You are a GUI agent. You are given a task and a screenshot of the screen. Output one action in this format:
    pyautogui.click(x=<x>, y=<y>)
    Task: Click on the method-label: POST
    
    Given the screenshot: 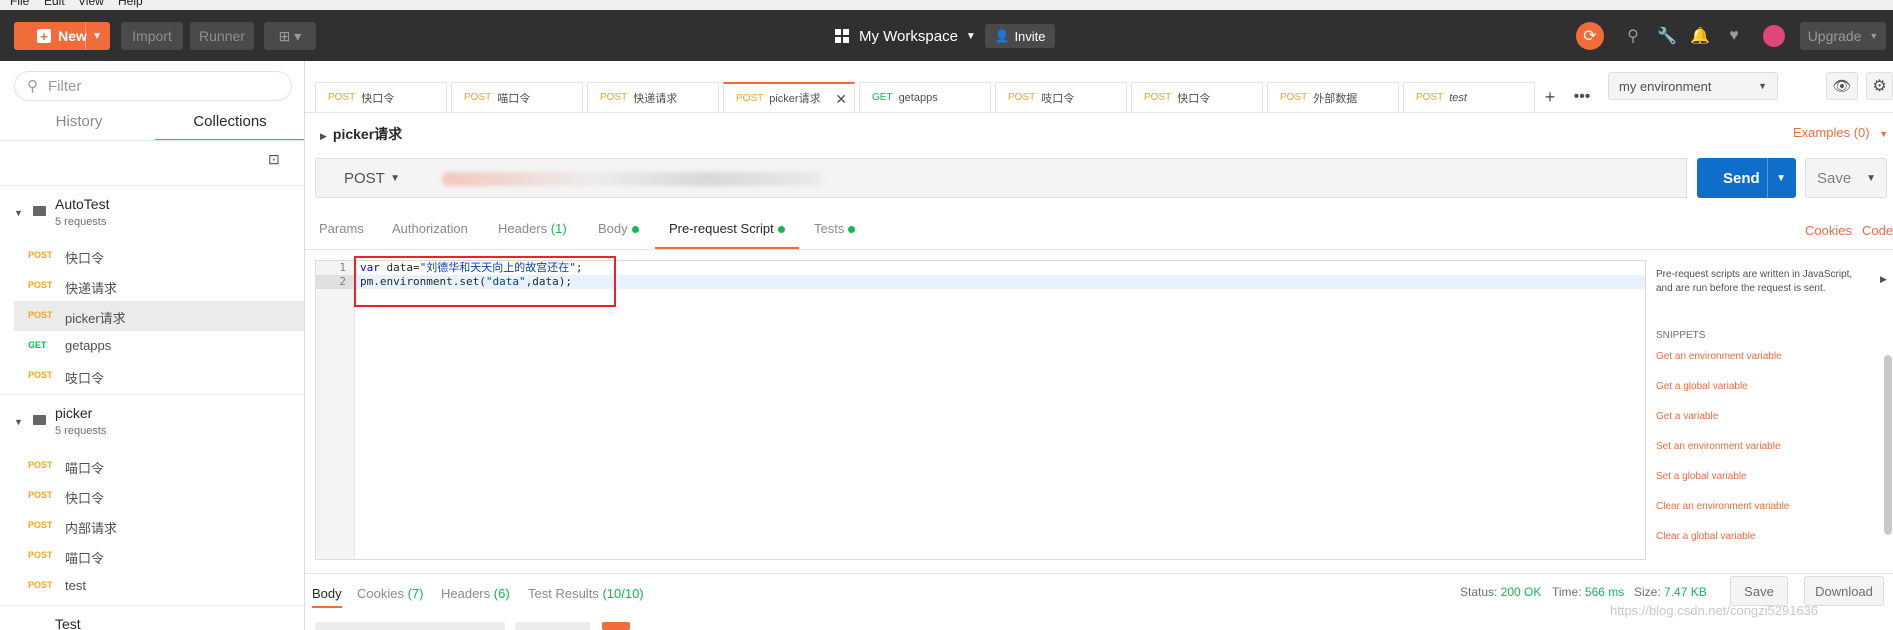 What is the action you would take?
    pyautogui.click(x=364, y=178)
    